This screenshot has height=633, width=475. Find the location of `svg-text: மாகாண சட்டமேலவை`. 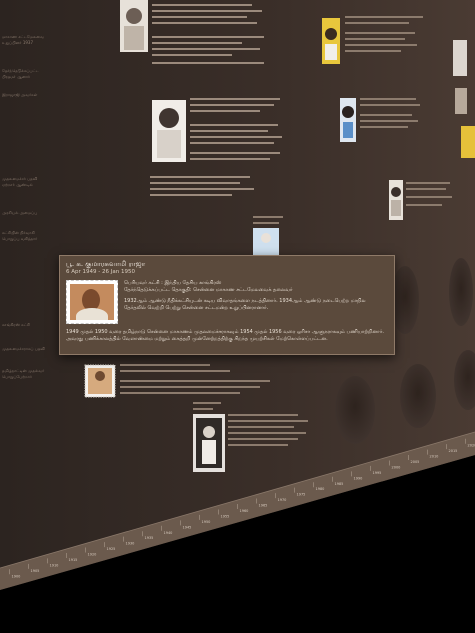

svg-text: மாகாண சட்டமேலவை is located at coordinates (23, 36).